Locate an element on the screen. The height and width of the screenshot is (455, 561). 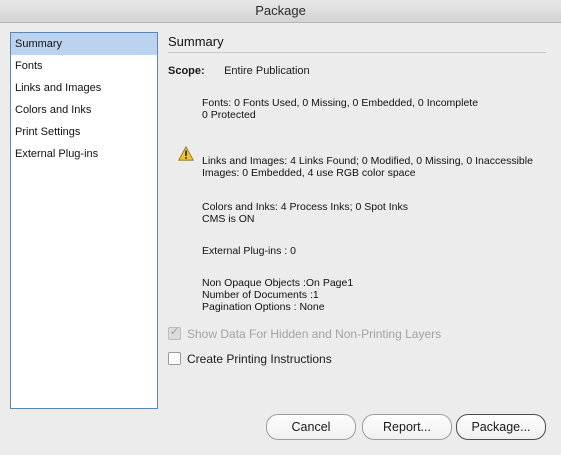
scope-label: Scope: is located at coordinates (186, 71).